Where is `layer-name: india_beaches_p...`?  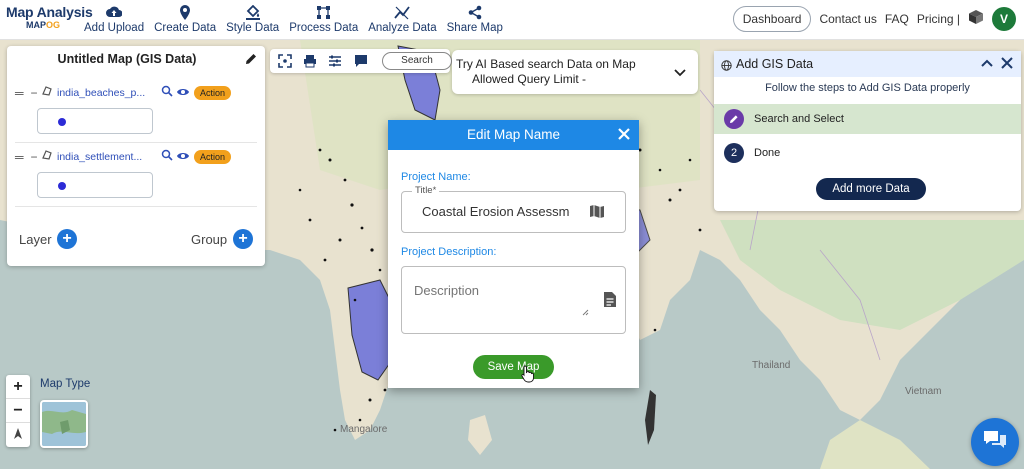 layer-name: india_beaches_p... is located at coordinates (109, 93).